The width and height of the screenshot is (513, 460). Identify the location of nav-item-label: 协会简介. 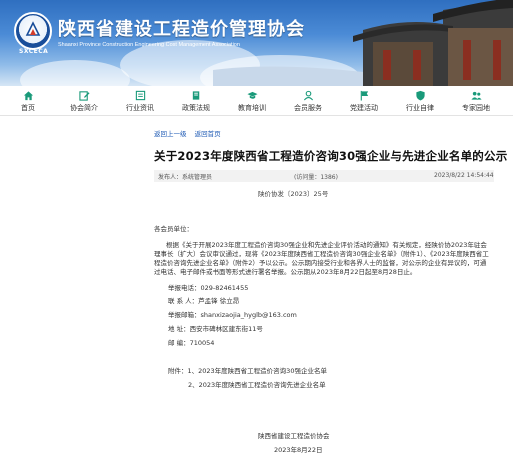
(84, 108).